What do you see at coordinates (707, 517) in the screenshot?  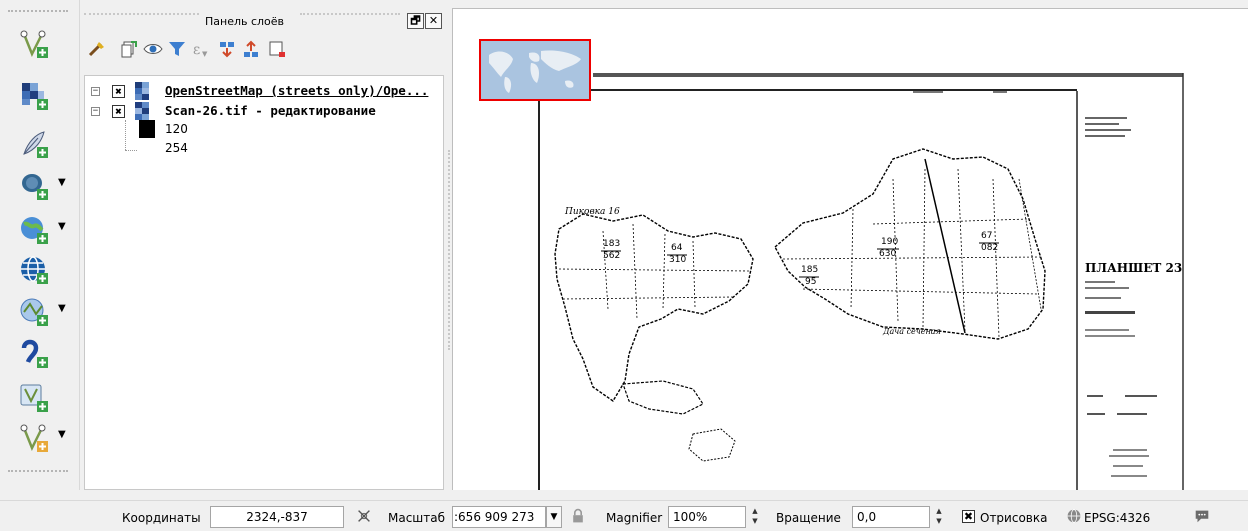 I see `magnifier-field: 100%` at bounding box center [707, 517].